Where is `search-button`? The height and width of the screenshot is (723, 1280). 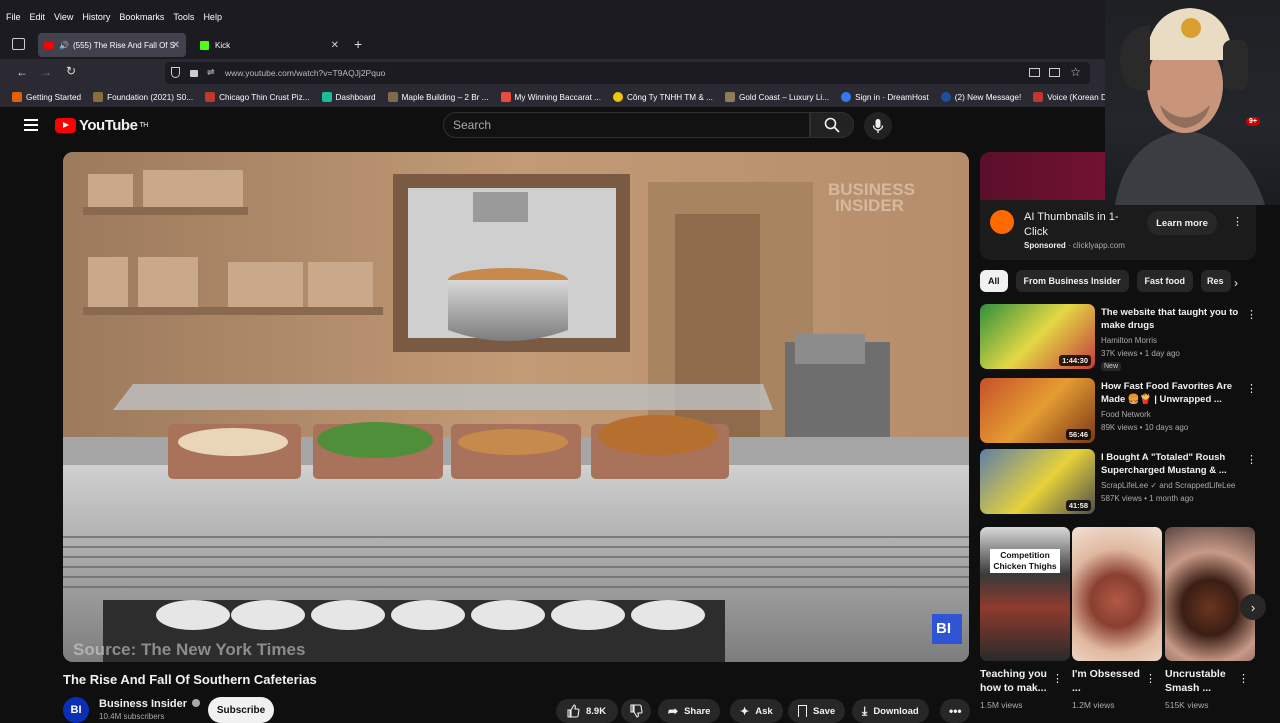
search-button is located at coordinates (832, 125).